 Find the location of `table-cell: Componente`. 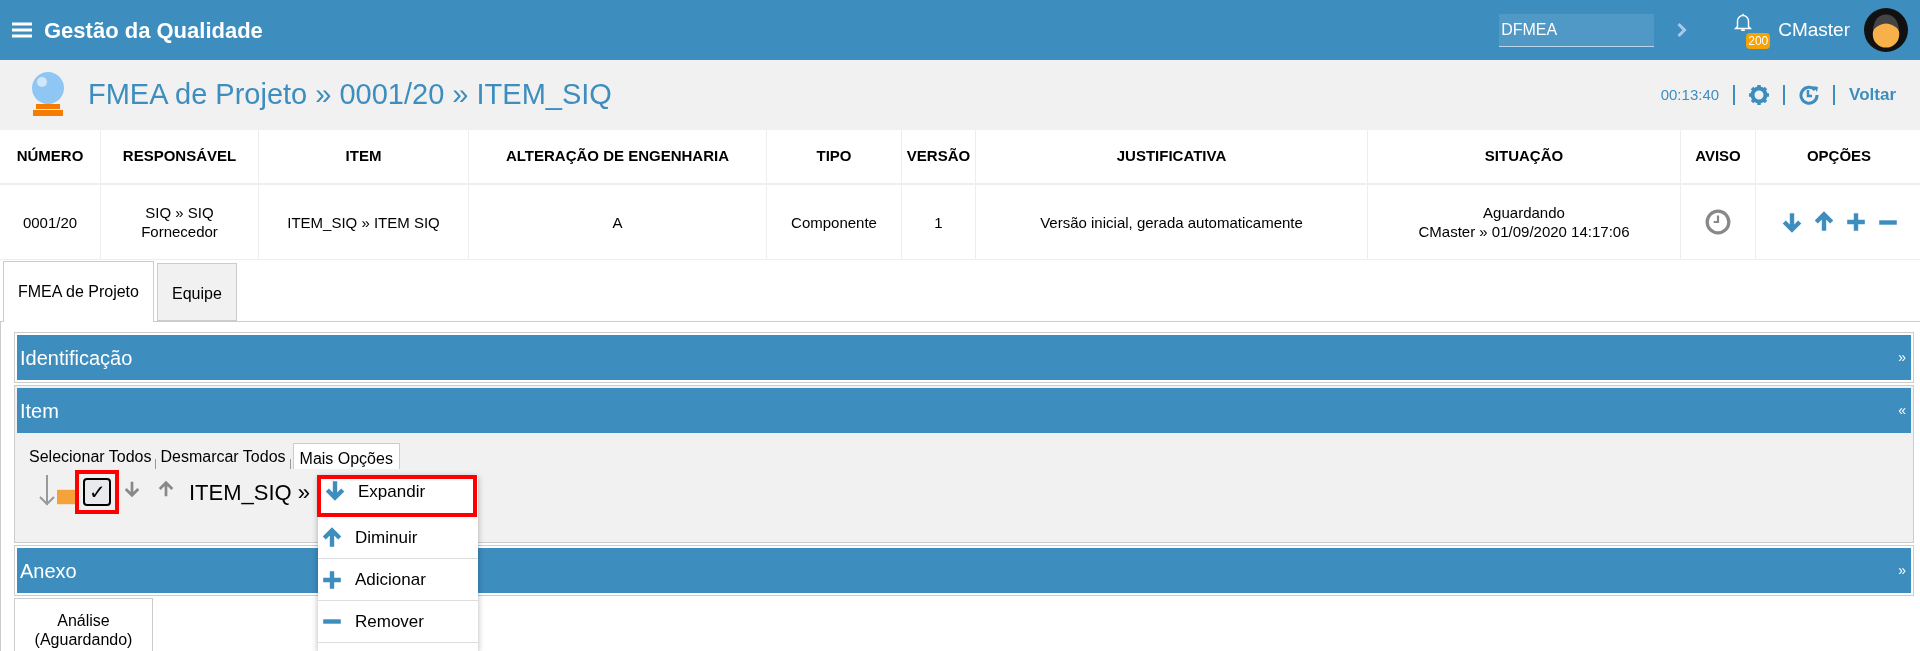

table-cell: Componente is located at coordinates (834, 222).